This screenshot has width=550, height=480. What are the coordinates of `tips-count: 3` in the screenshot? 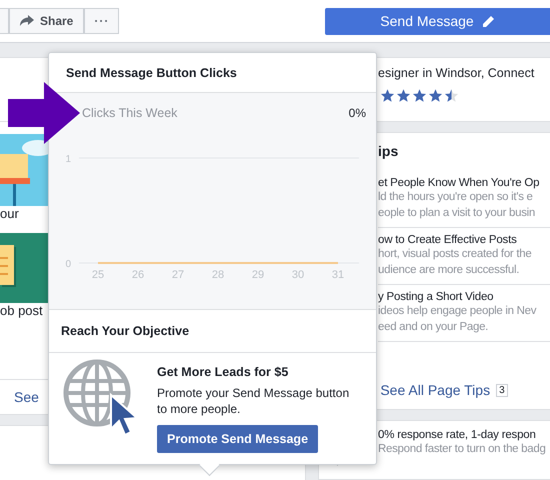 It's located at (502, 390).